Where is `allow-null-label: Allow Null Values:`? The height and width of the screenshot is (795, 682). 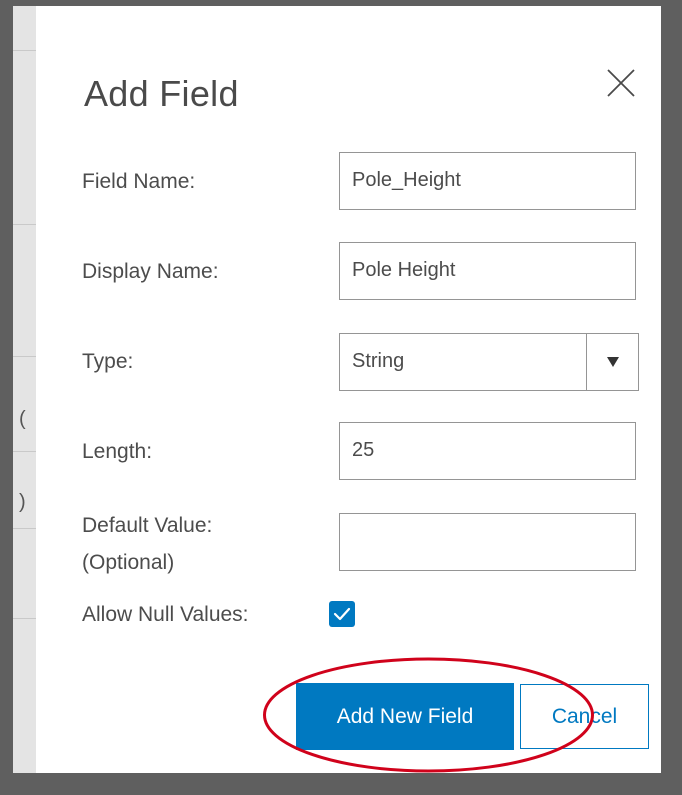
allow-null-label: Allow Null Values: is located at coordinates (165, 614).